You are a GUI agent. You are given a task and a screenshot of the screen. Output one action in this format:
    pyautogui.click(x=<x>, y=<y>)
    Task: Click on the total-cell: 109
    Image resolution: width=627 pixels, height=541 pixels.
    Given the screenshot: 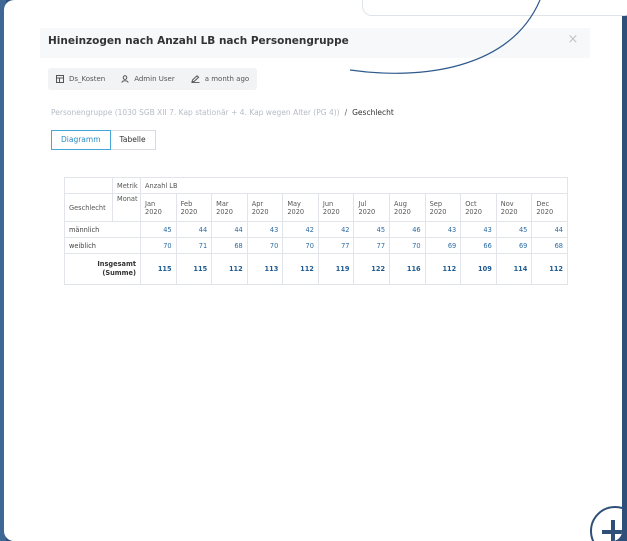 What is the action you would take?
    pyautogui.click(x=478, y=269)
    